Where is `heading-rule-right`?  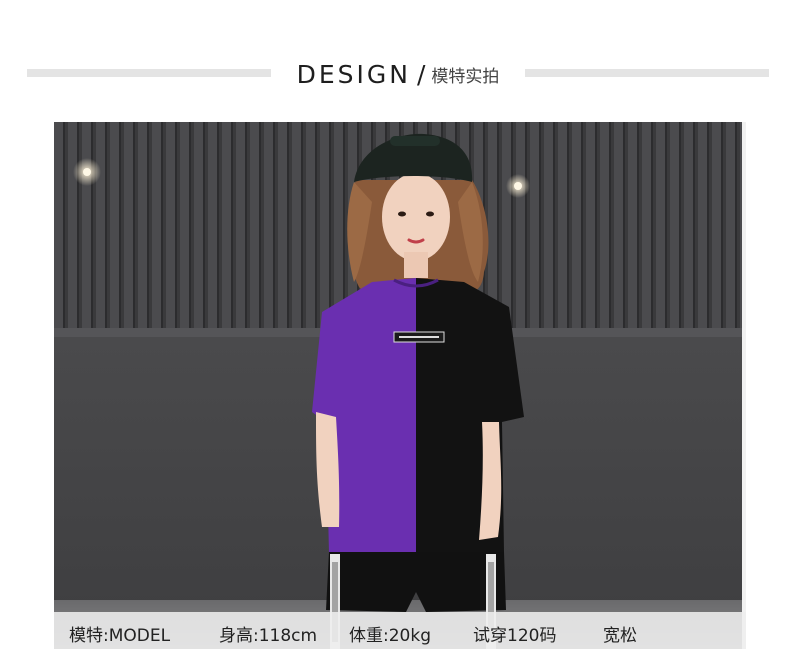 heading-rule-right is located at coordinates (647, 73).